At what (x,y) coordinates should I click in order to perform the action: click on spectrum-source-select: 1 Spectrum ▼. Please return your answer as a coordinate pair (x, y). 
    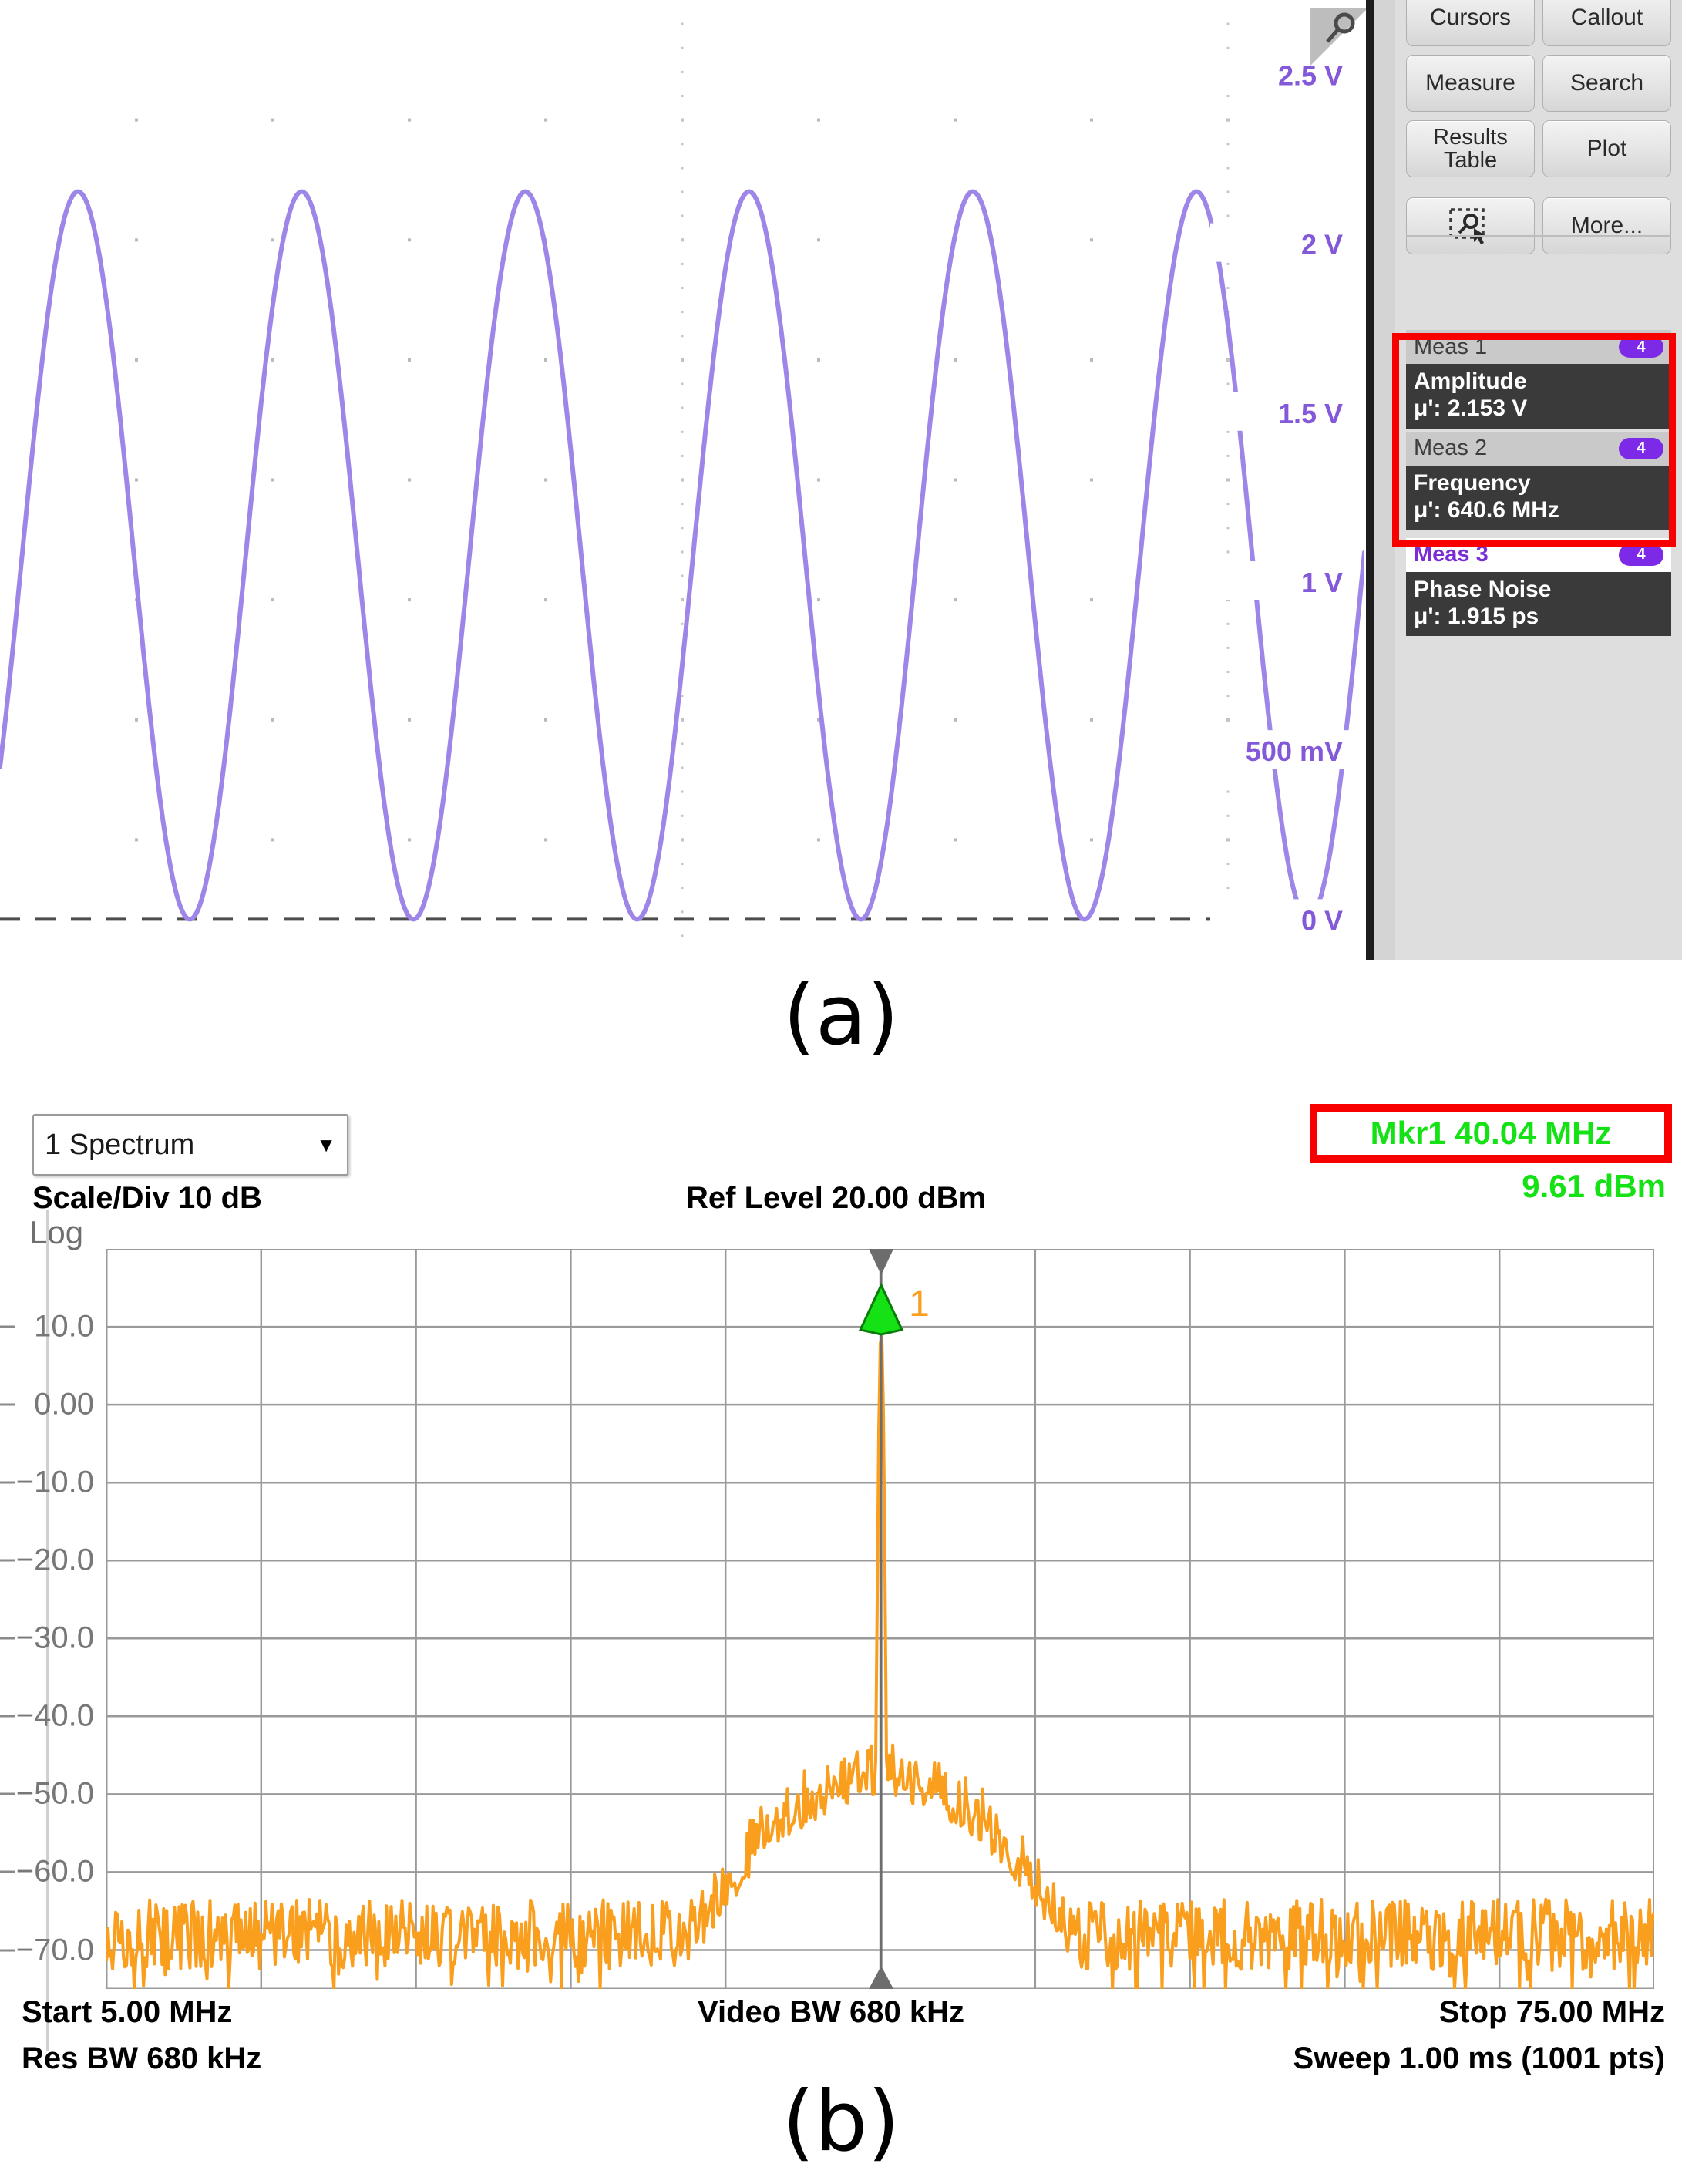
    Looking at the image, I should click on (190, 1145).